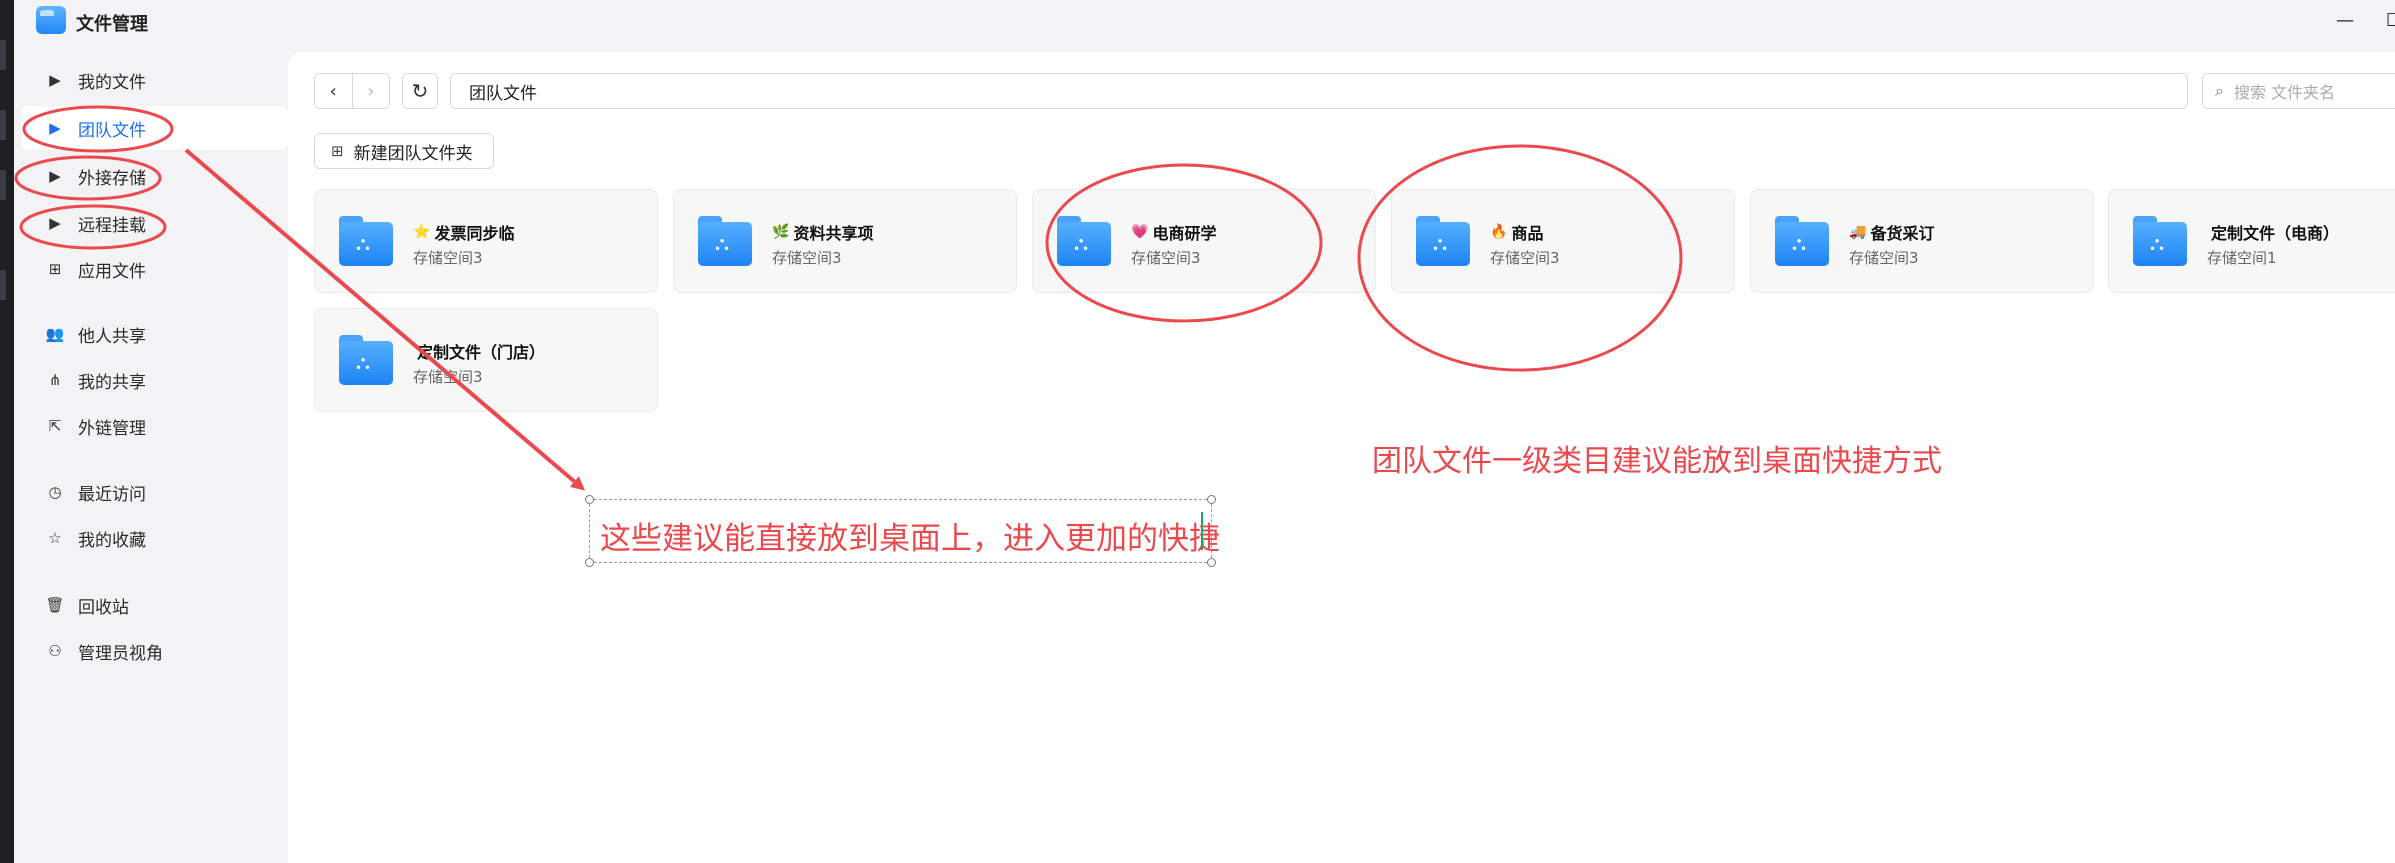  I want to click on new-team-folder-button: ⊞ 新建团队文件夹, so click(404, 151).